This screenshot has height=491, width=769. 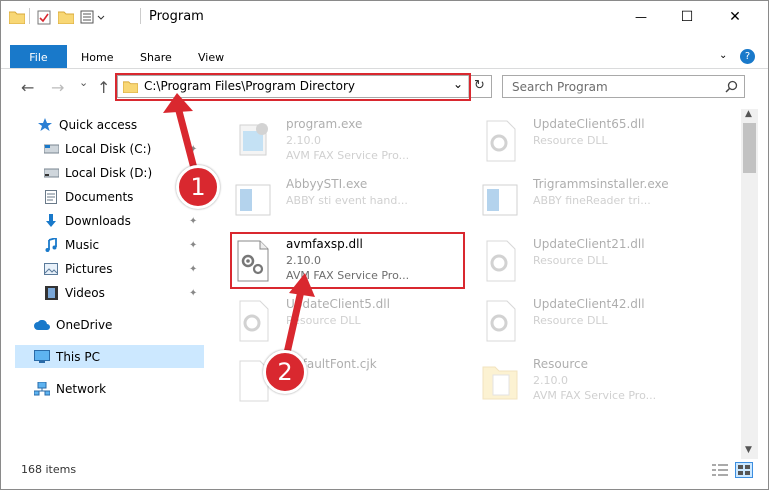 What do you see at coordinates (285, 372) in the screenshot?
I see `annotation-step-2: 2` at bounding box center [285, 372].